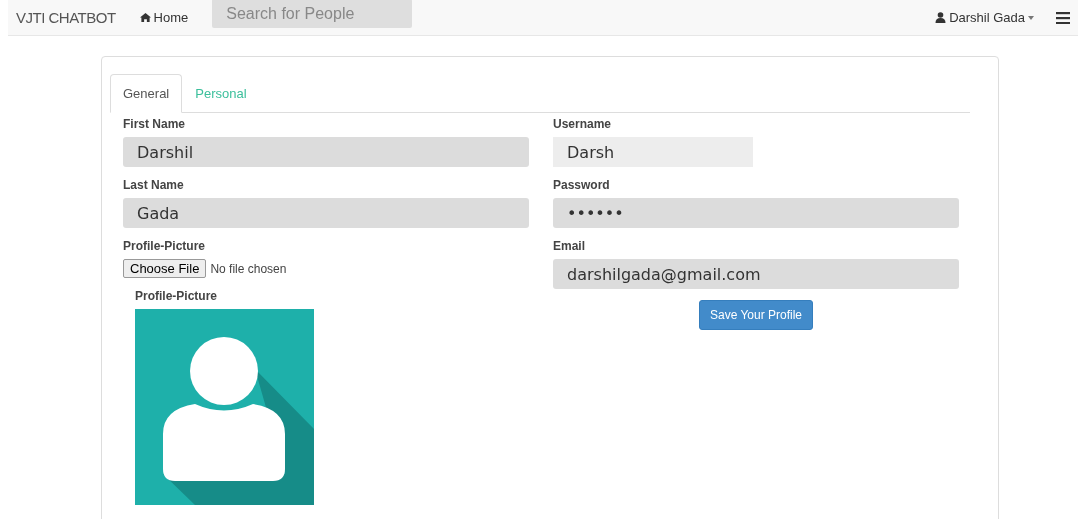 This screenshot has height=519, width=1086. Describe the element at coordinates (583, 124) in the screenshot. I see `field-label: Username` at that location.